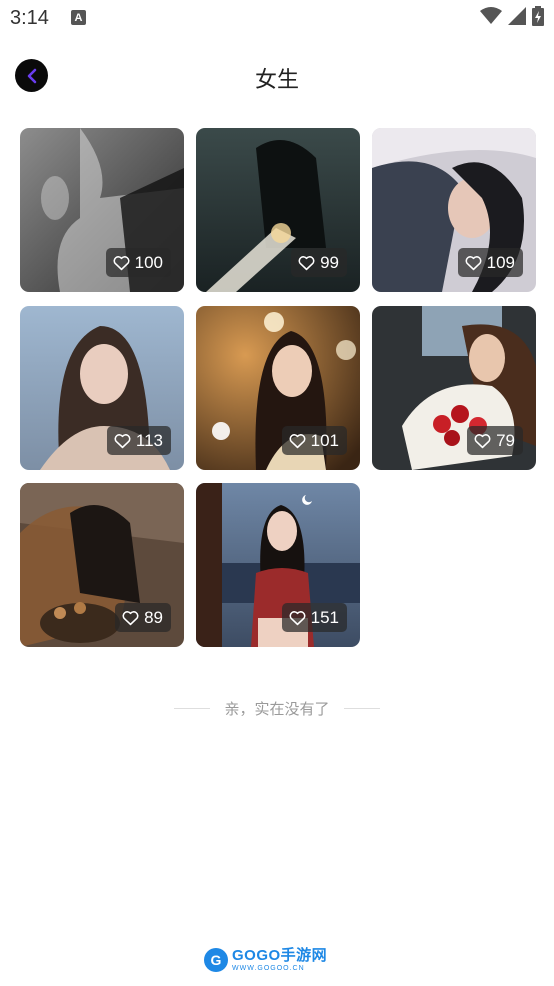 This screenshot has height=986, width=554. I want to click on like-badge: 100, so click(138, 262).